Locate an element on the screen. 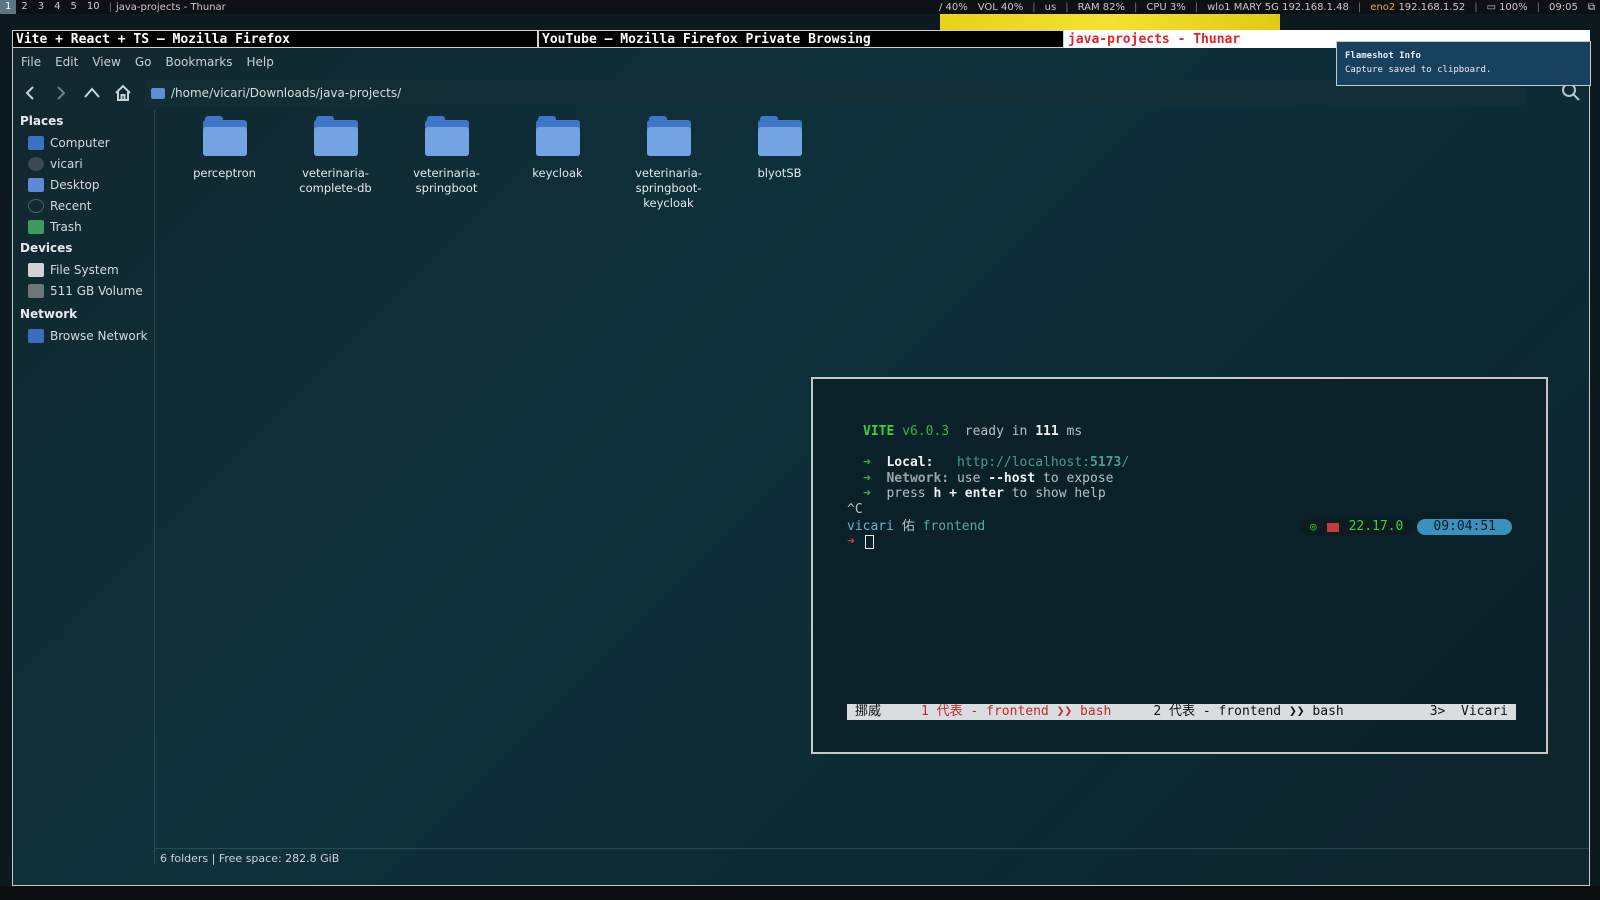  wallpaper-strip is located at coordinates (800, 893).